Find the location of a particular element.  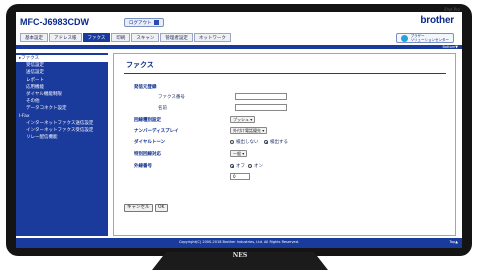

sidebar-item-ifax-receive: インターネットファクス受信設定 is located at coordinates (62, 130).